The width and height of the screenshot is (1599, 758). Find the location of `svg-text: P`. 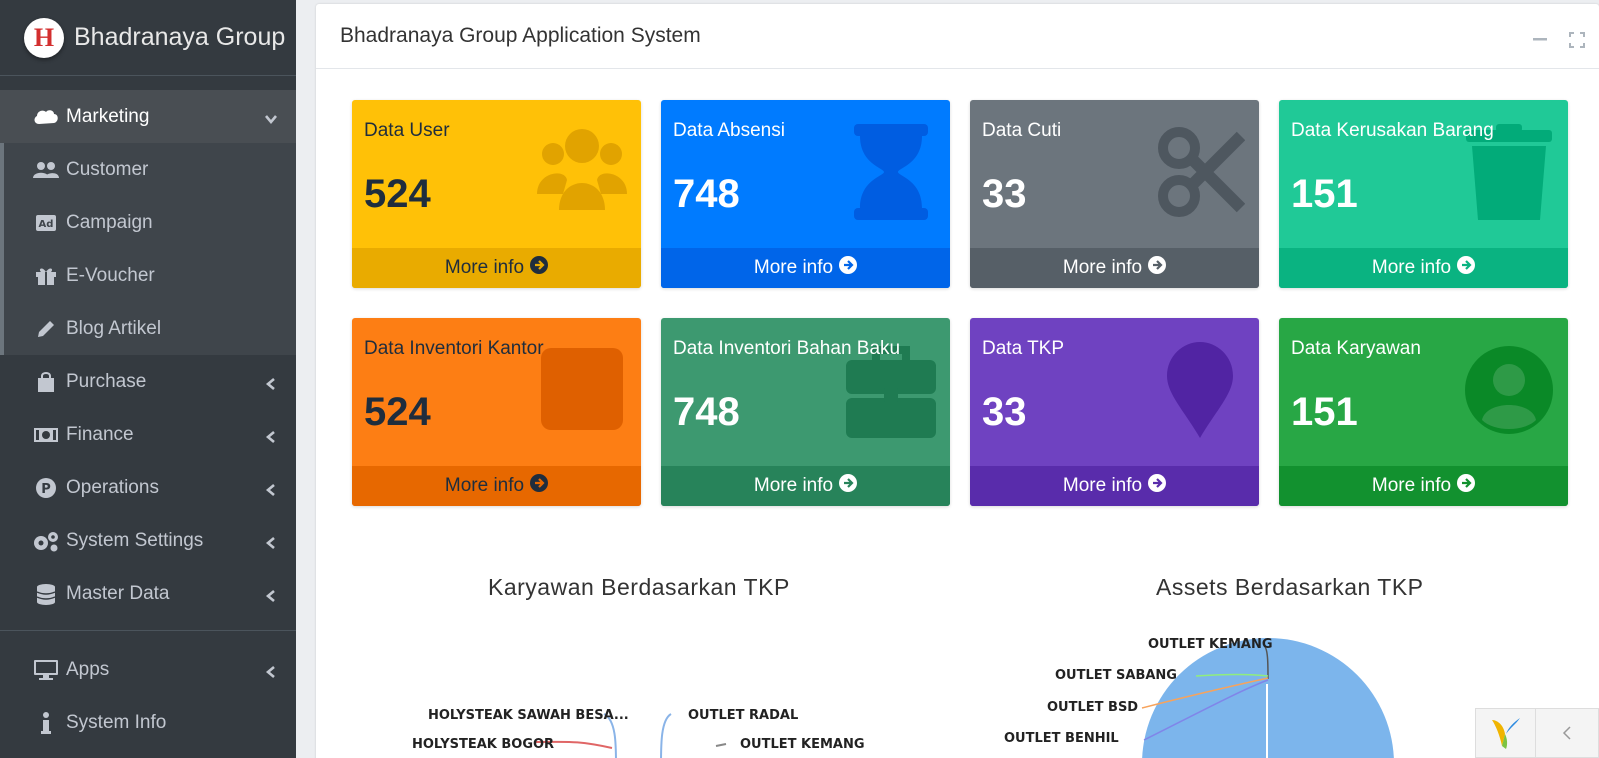

svg-text: P is located at coordinates (46, 489).